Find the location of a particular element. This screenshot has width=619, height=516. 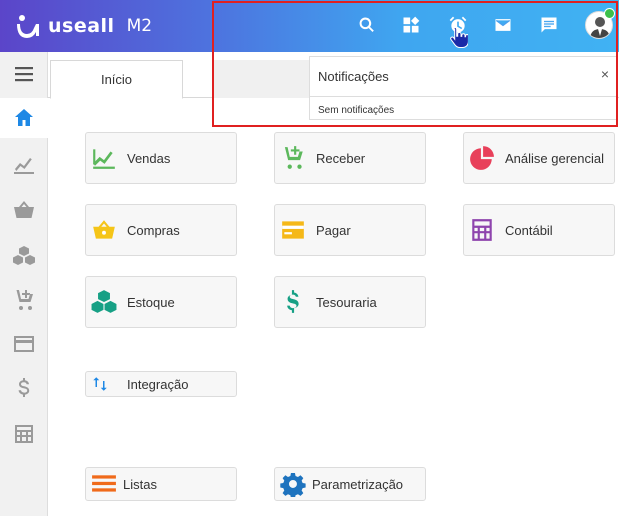

apps-icon is located at coordinates (411, 25).